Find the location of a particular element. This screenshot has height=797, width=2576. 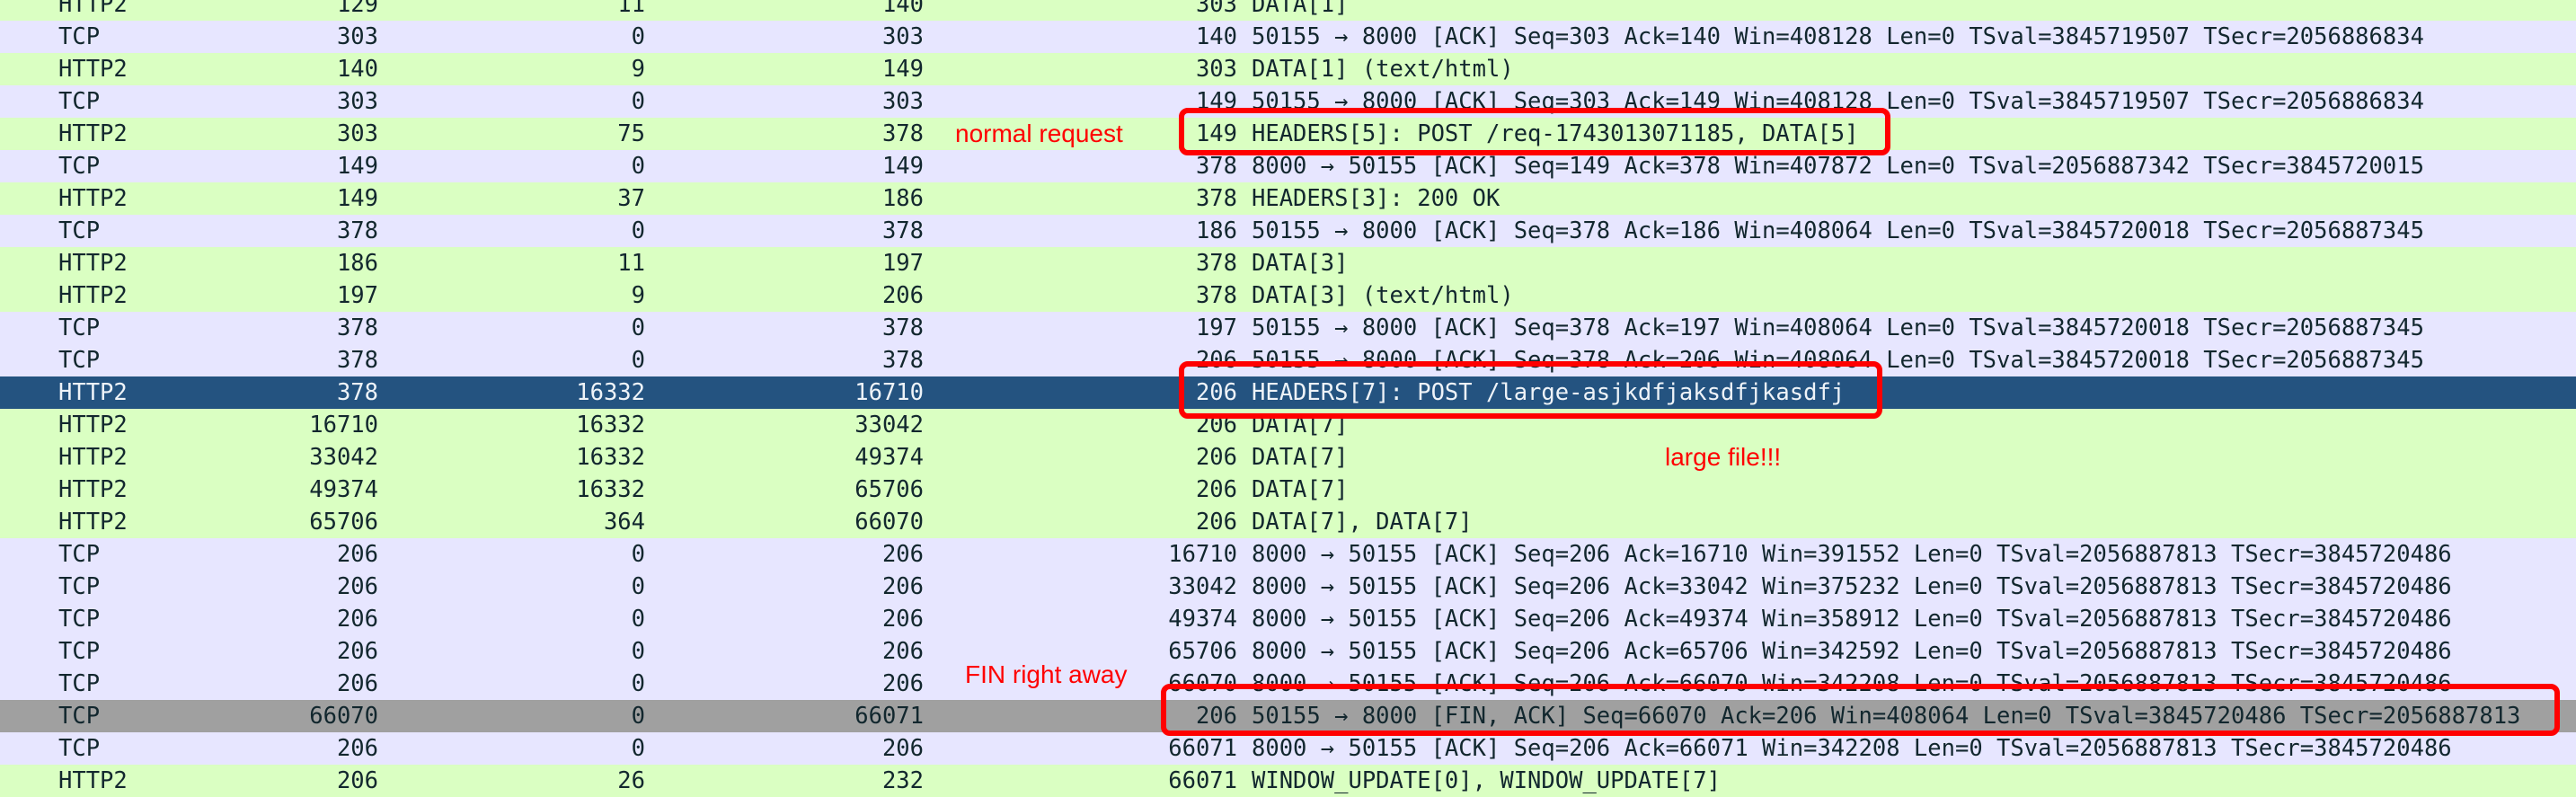

packet-row: HTTP2 149 37 186 378 HEADERS[3]: 200 OK is located at coordinates (1288, 198).